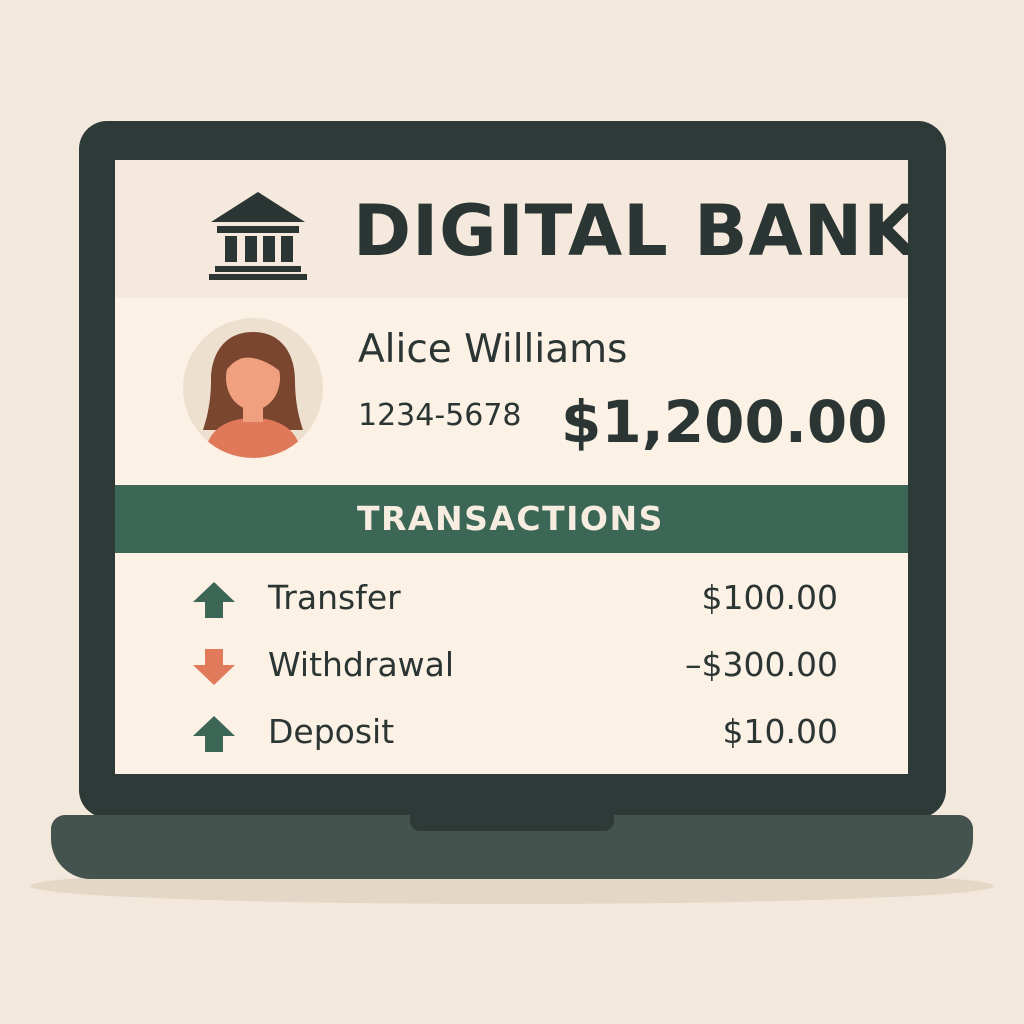  Describe the element at coordinates (334, 597) in the screenshot. I see `transaction-label: Transfer` at that location.